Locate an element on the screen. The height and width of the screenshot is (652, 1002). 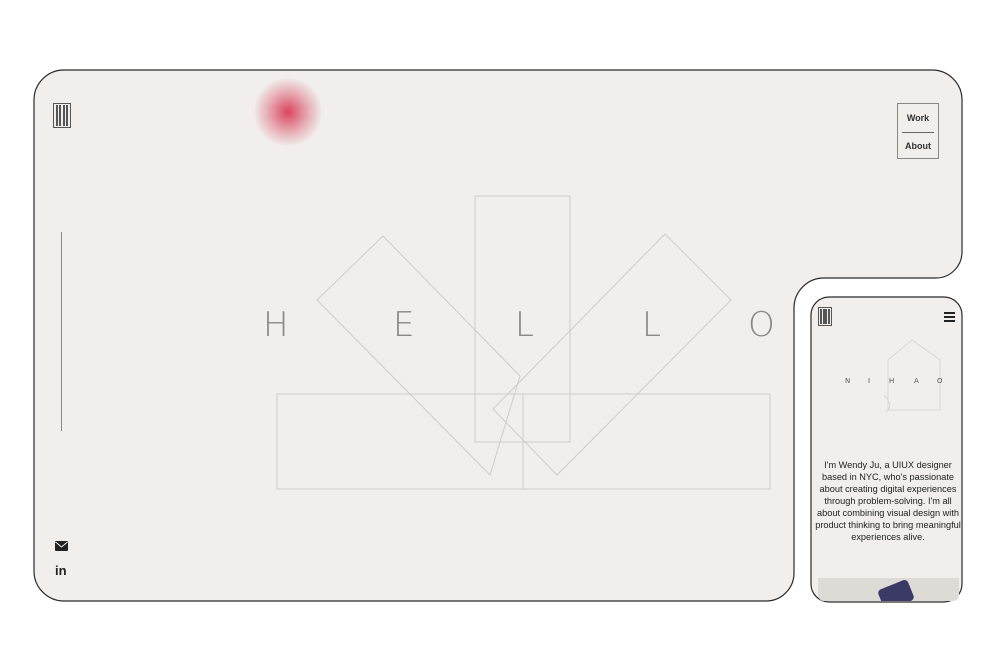
logo-bars-icon is located at coordinates (62, 115).